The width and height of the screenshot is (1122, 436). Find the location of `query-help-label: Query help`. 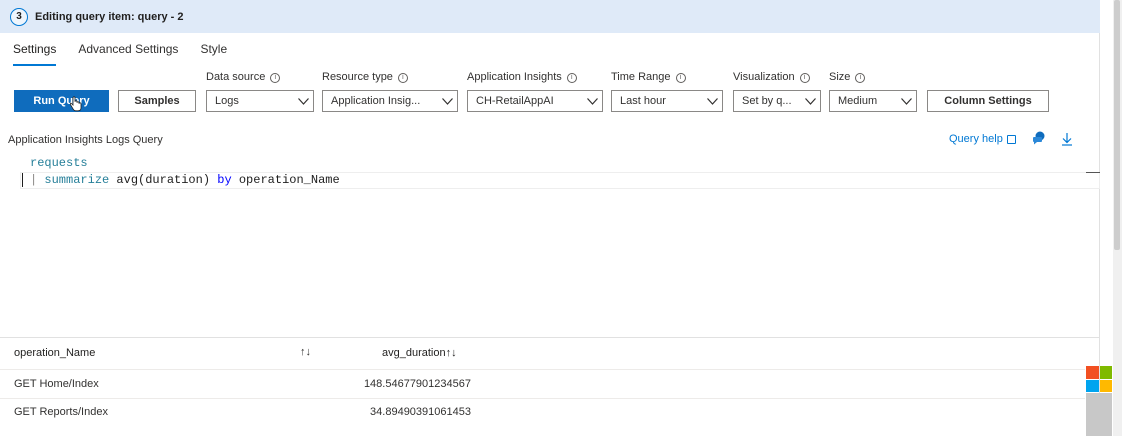

query-help-label: Query help is located at coordinates (976, 139).